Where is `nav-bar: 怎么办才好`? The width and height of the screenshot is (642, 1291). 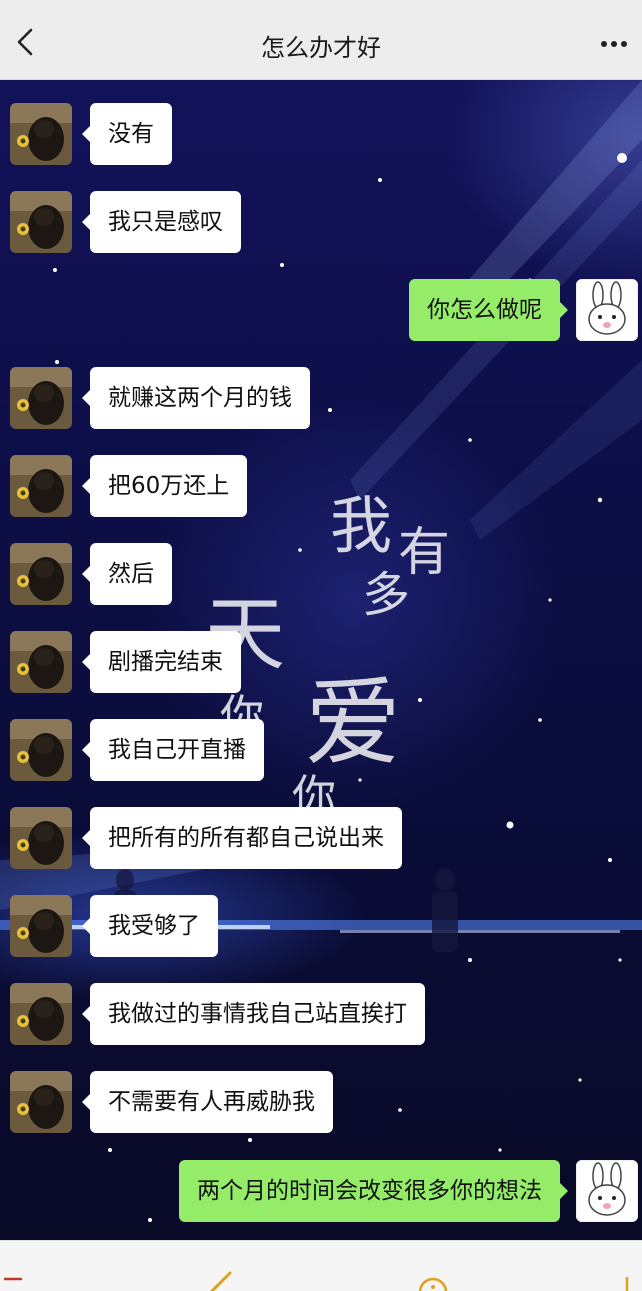 nav-bar: 怎么办才好 is located at coordinates (321, 40).